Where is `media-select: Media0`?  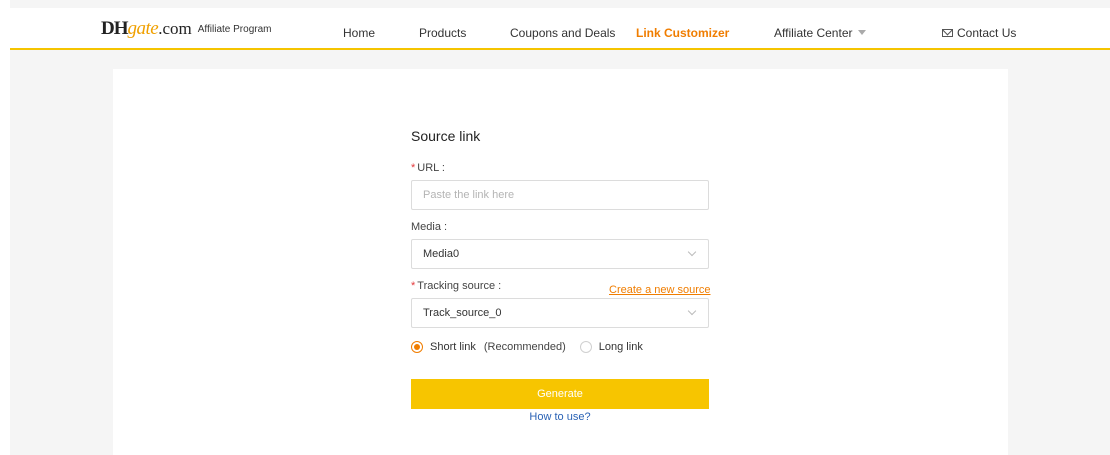 media-select: Media0 is located at coordinates (560, 254).